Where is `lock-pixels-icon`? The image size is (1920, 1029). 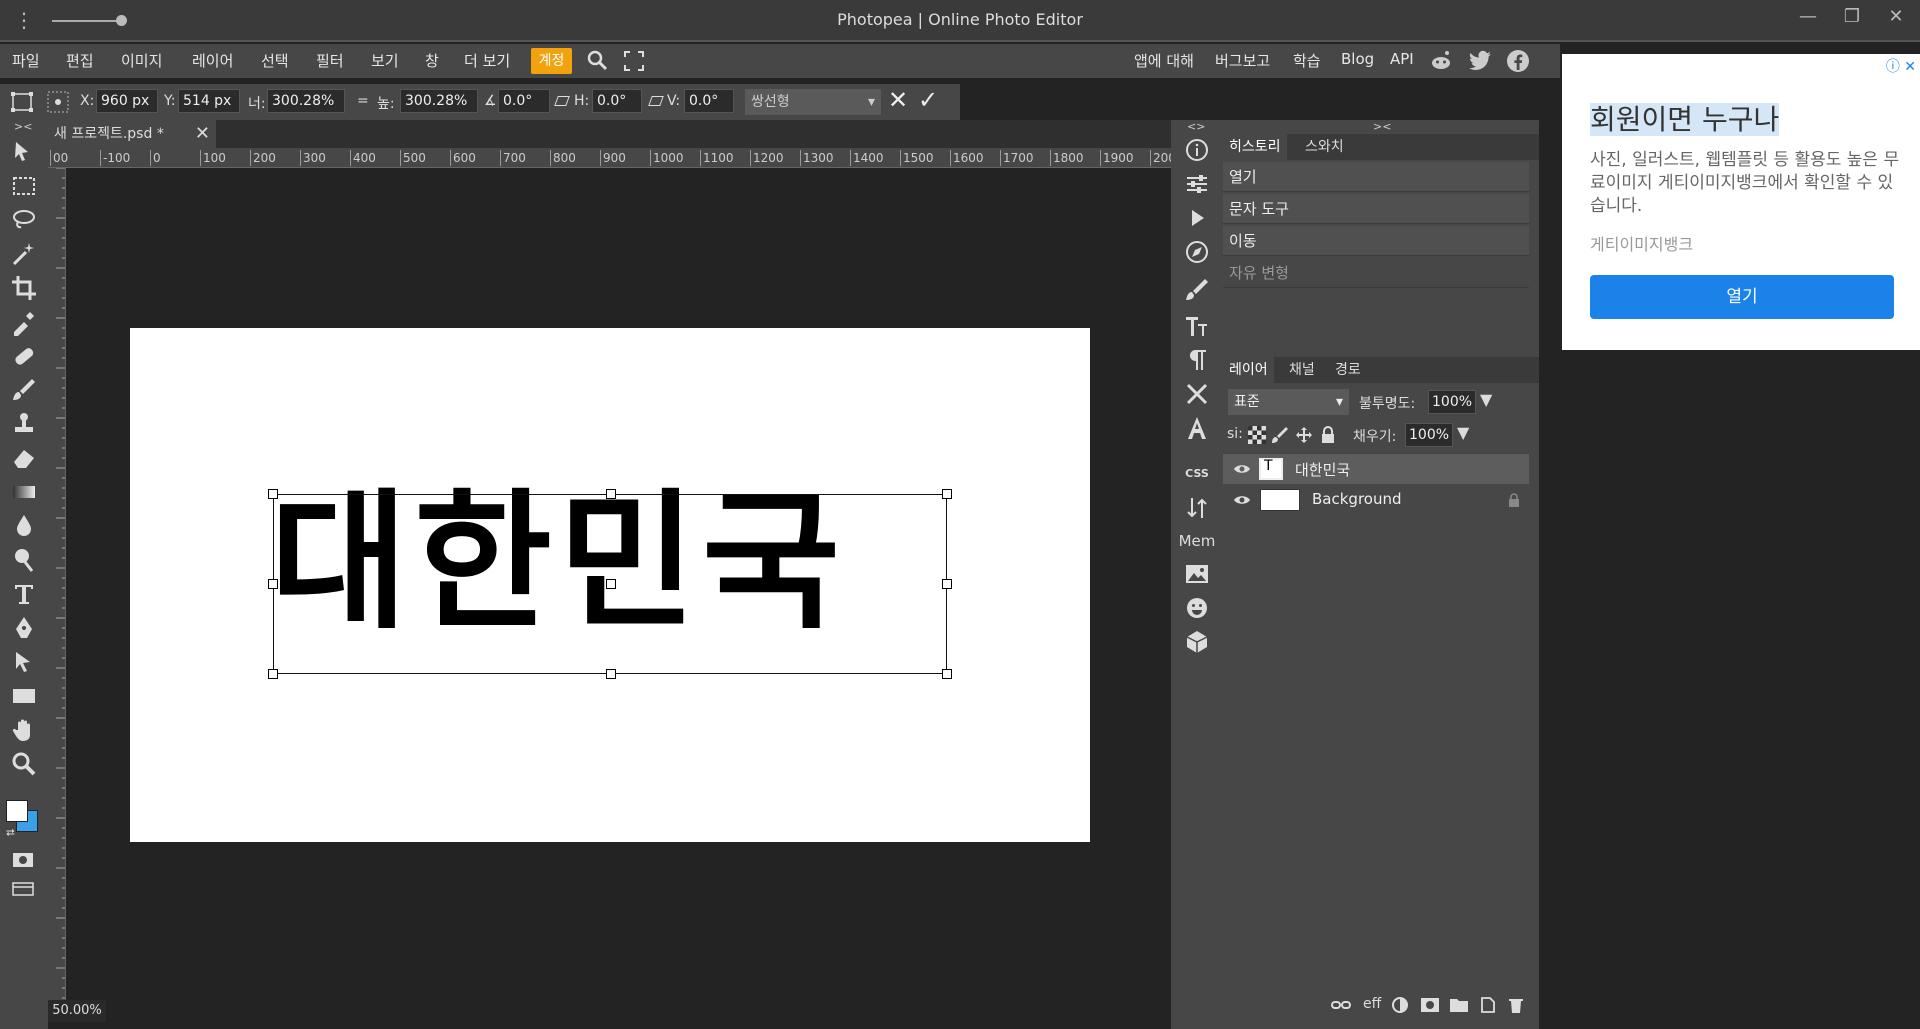 lock-pixels-icon is located at coordinates (1280, 435).